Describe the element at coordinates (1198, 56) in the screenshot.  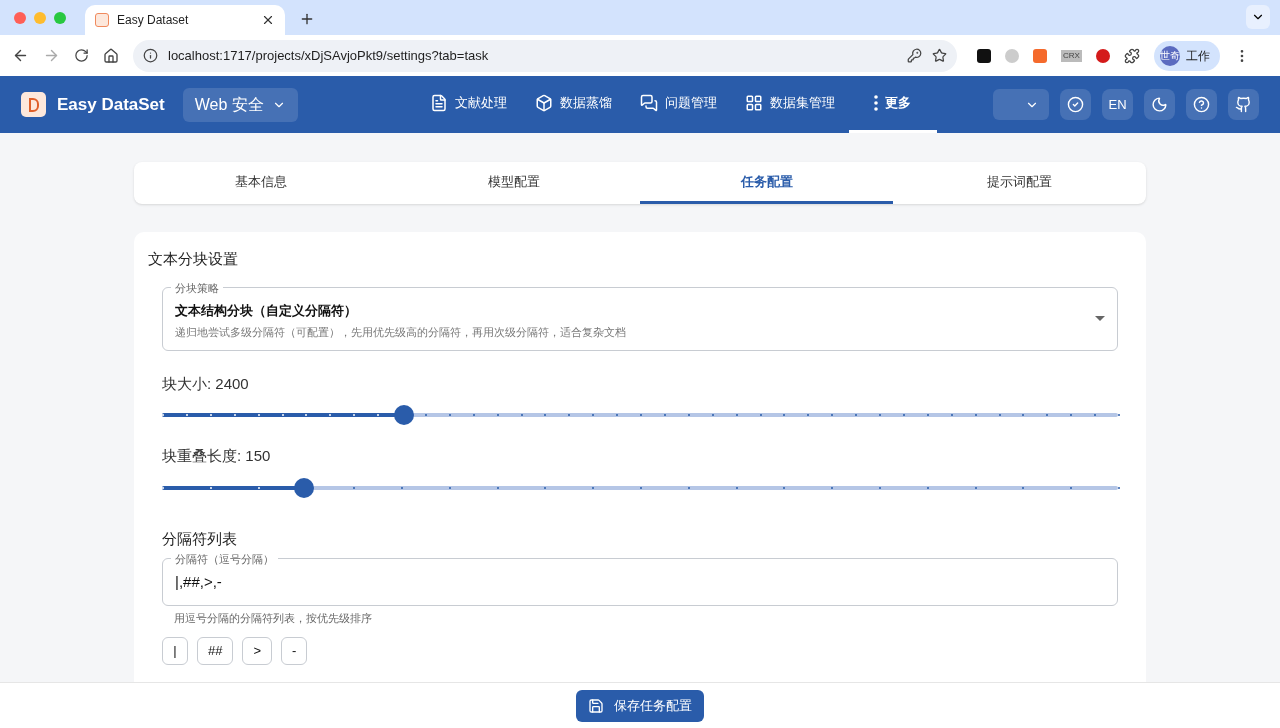
I see `profile-name: 工作` at that location.